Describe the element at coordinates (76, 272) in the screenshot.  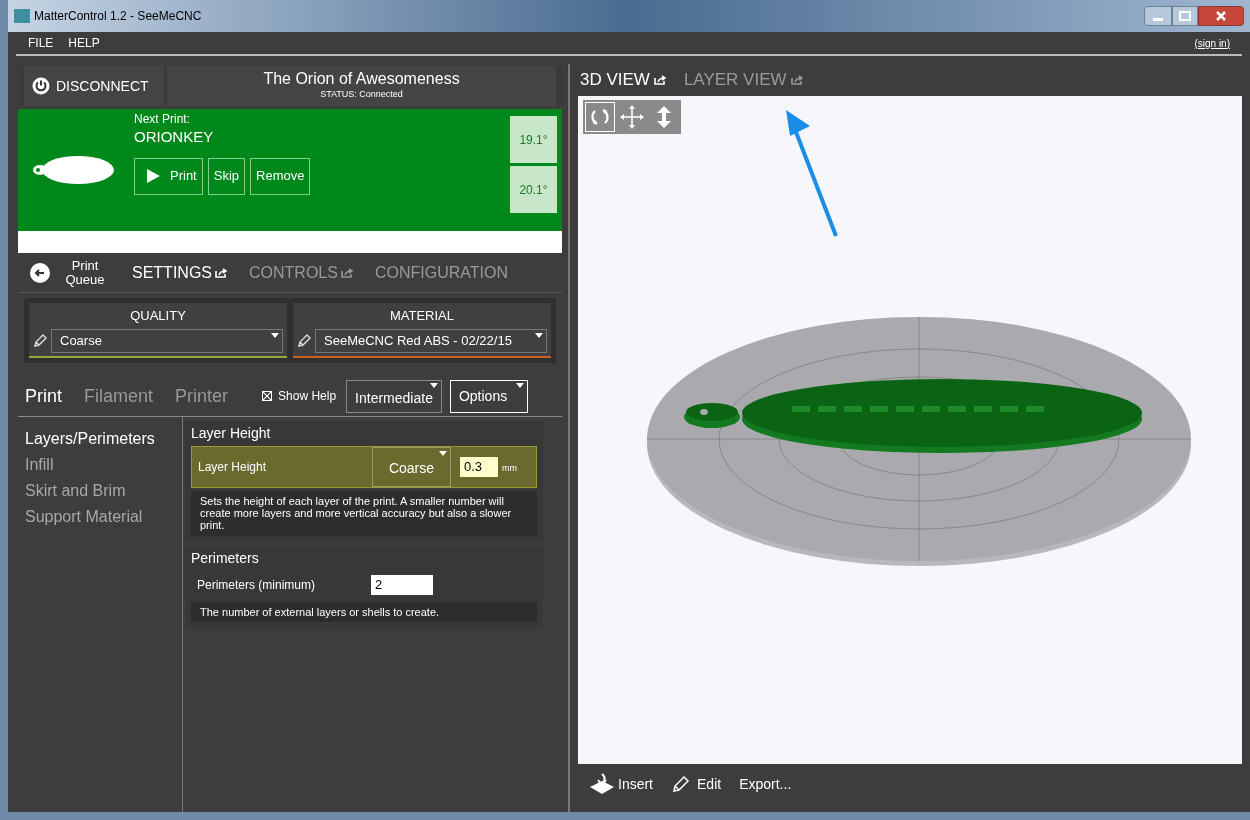
I see `back-button: Print Queue` at that location.